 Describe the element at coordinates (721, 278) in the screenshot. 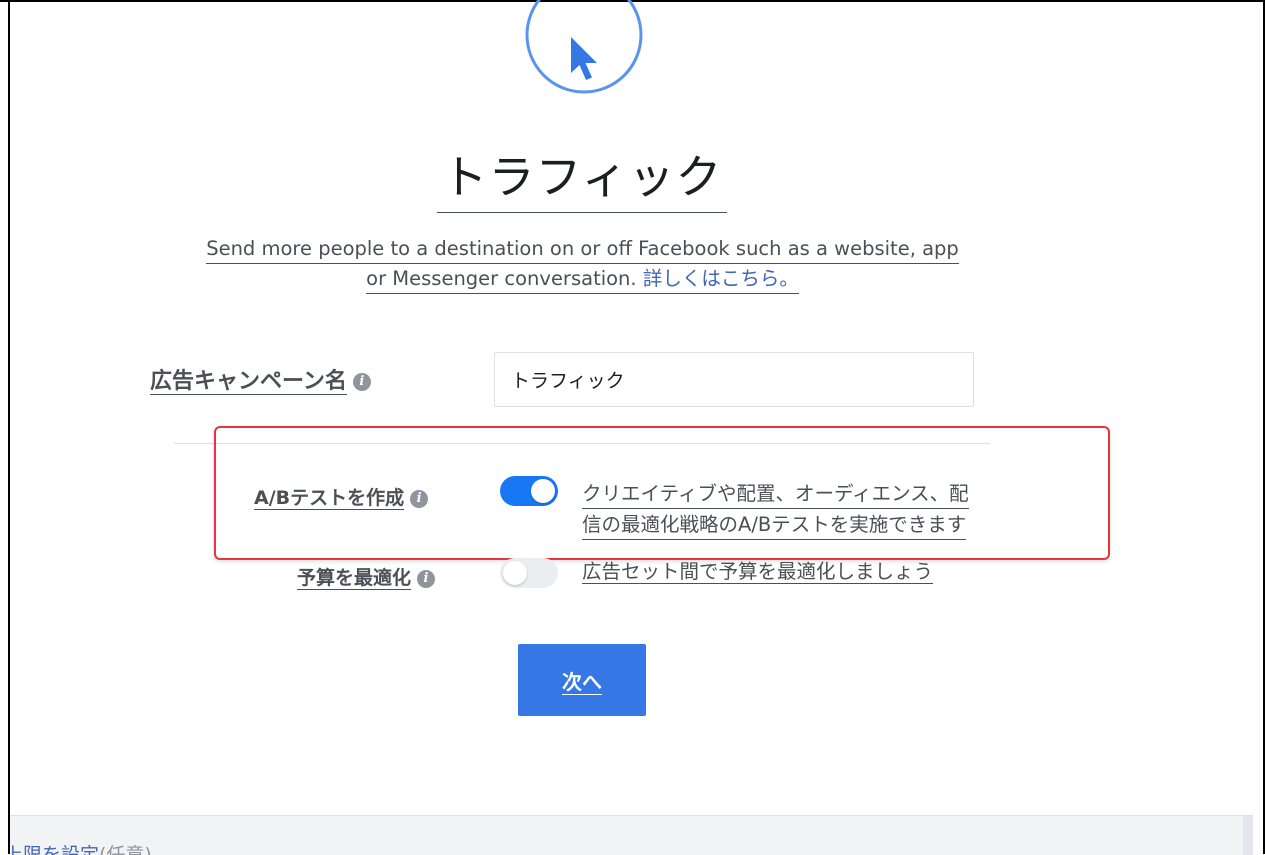

I see `learn-more-link: 詳しくはこちら。` at that location.